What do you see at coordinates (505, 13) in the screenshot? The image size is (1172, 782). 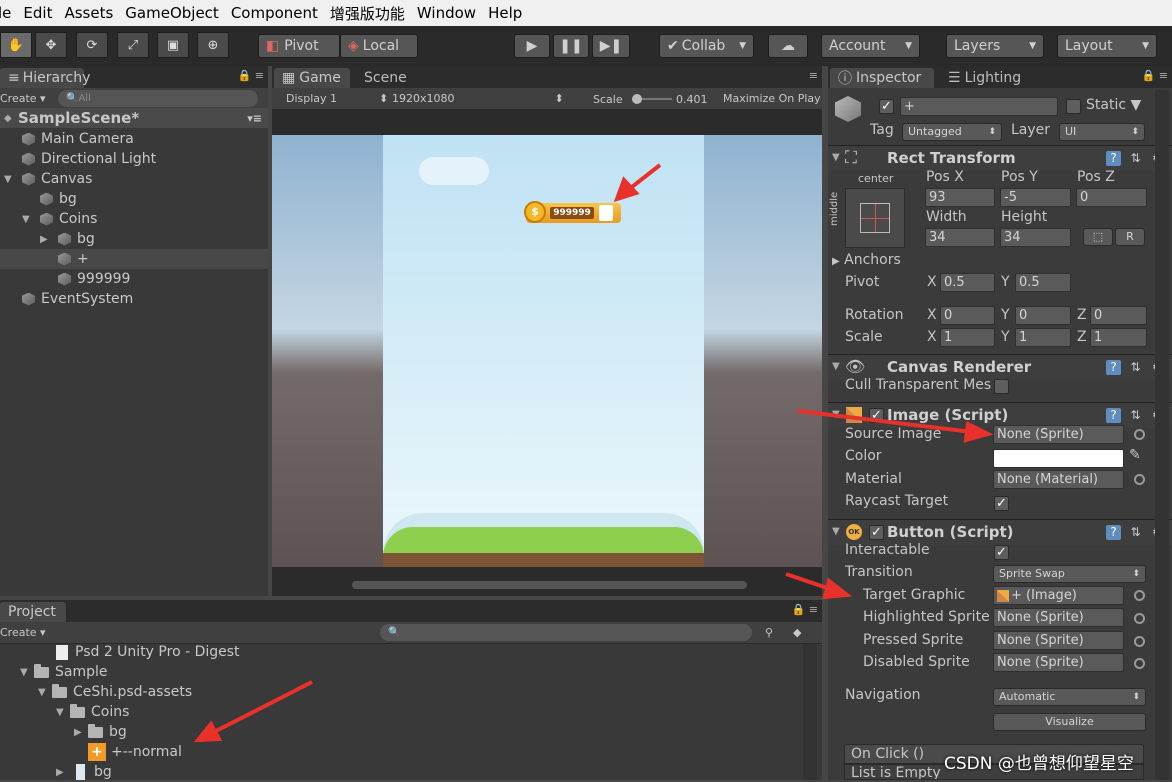 I see `menu-help: Help` at bounding box center [505, 13].